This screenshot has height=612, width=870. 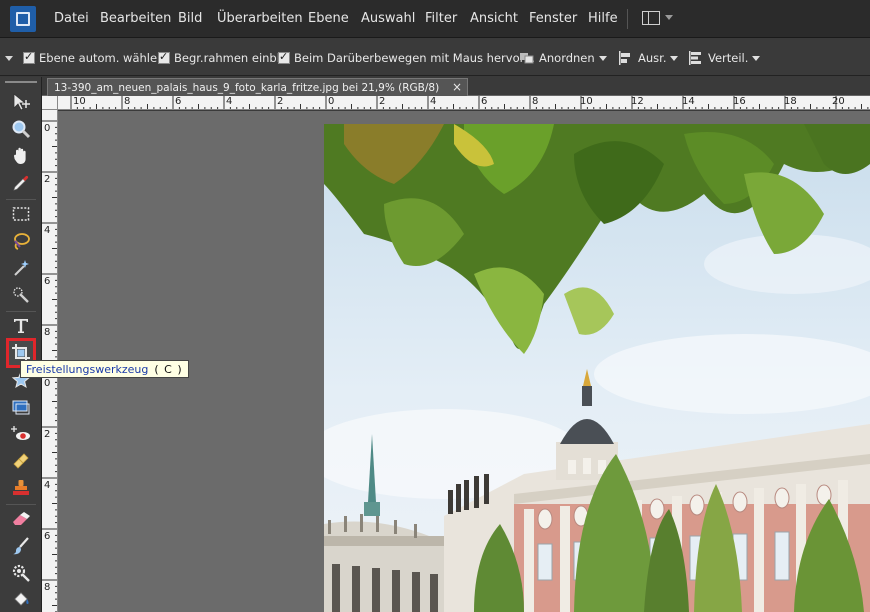 I want to click on hover-highlight-checkbox: Beim Darüberbewegen mit Maus hervorh., so click(x=407, y=57).